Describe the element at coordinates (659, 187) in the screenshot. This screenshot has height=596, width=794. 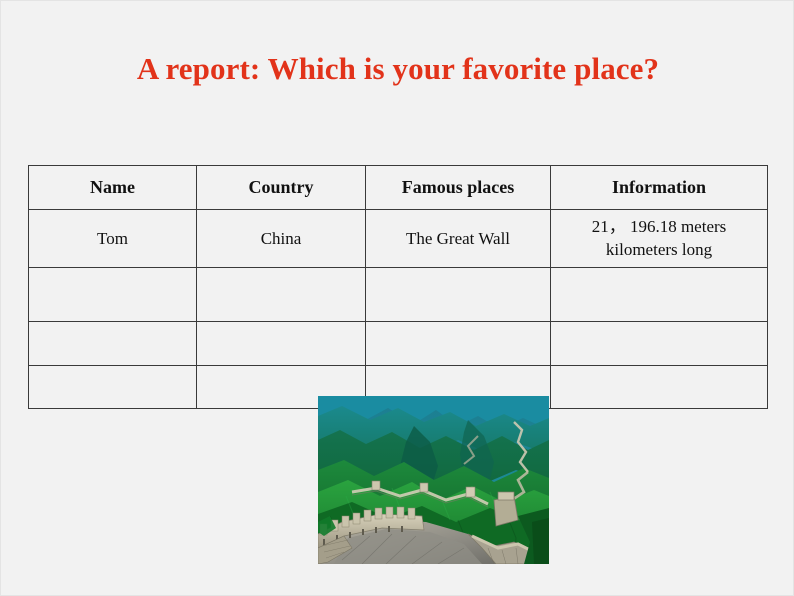
I see `column-header-information: Information` at that location.